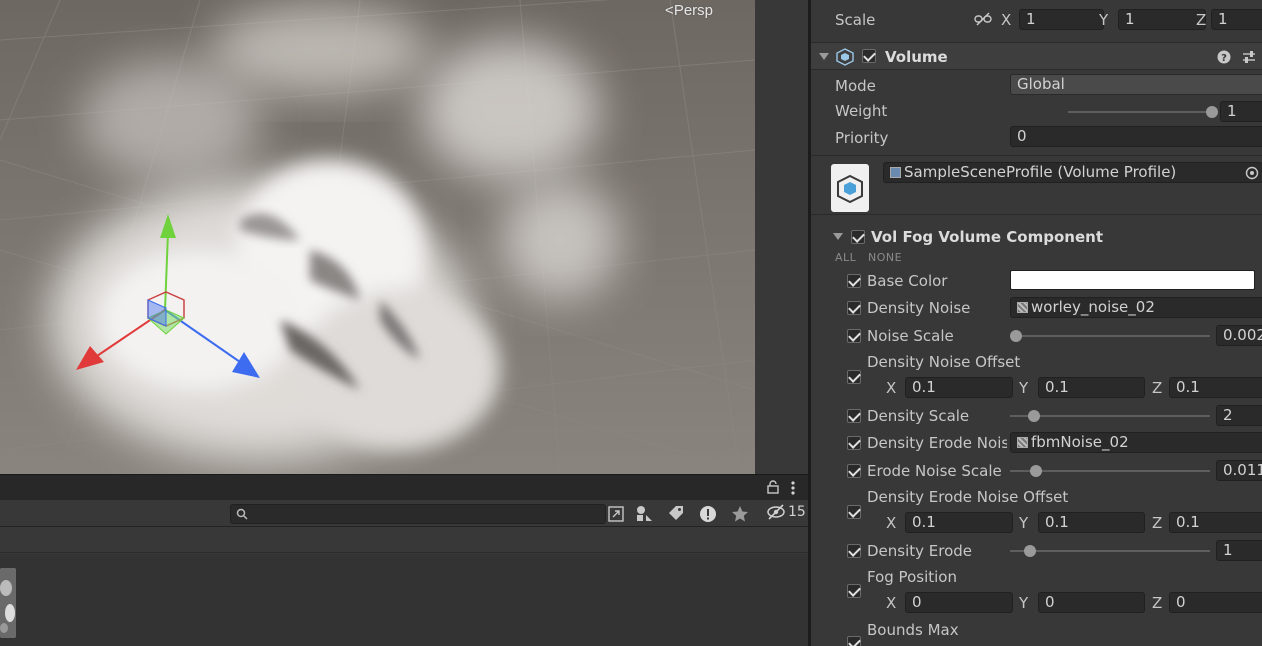  I want to click on density-scale-slider-knob, so click(1034, 416).